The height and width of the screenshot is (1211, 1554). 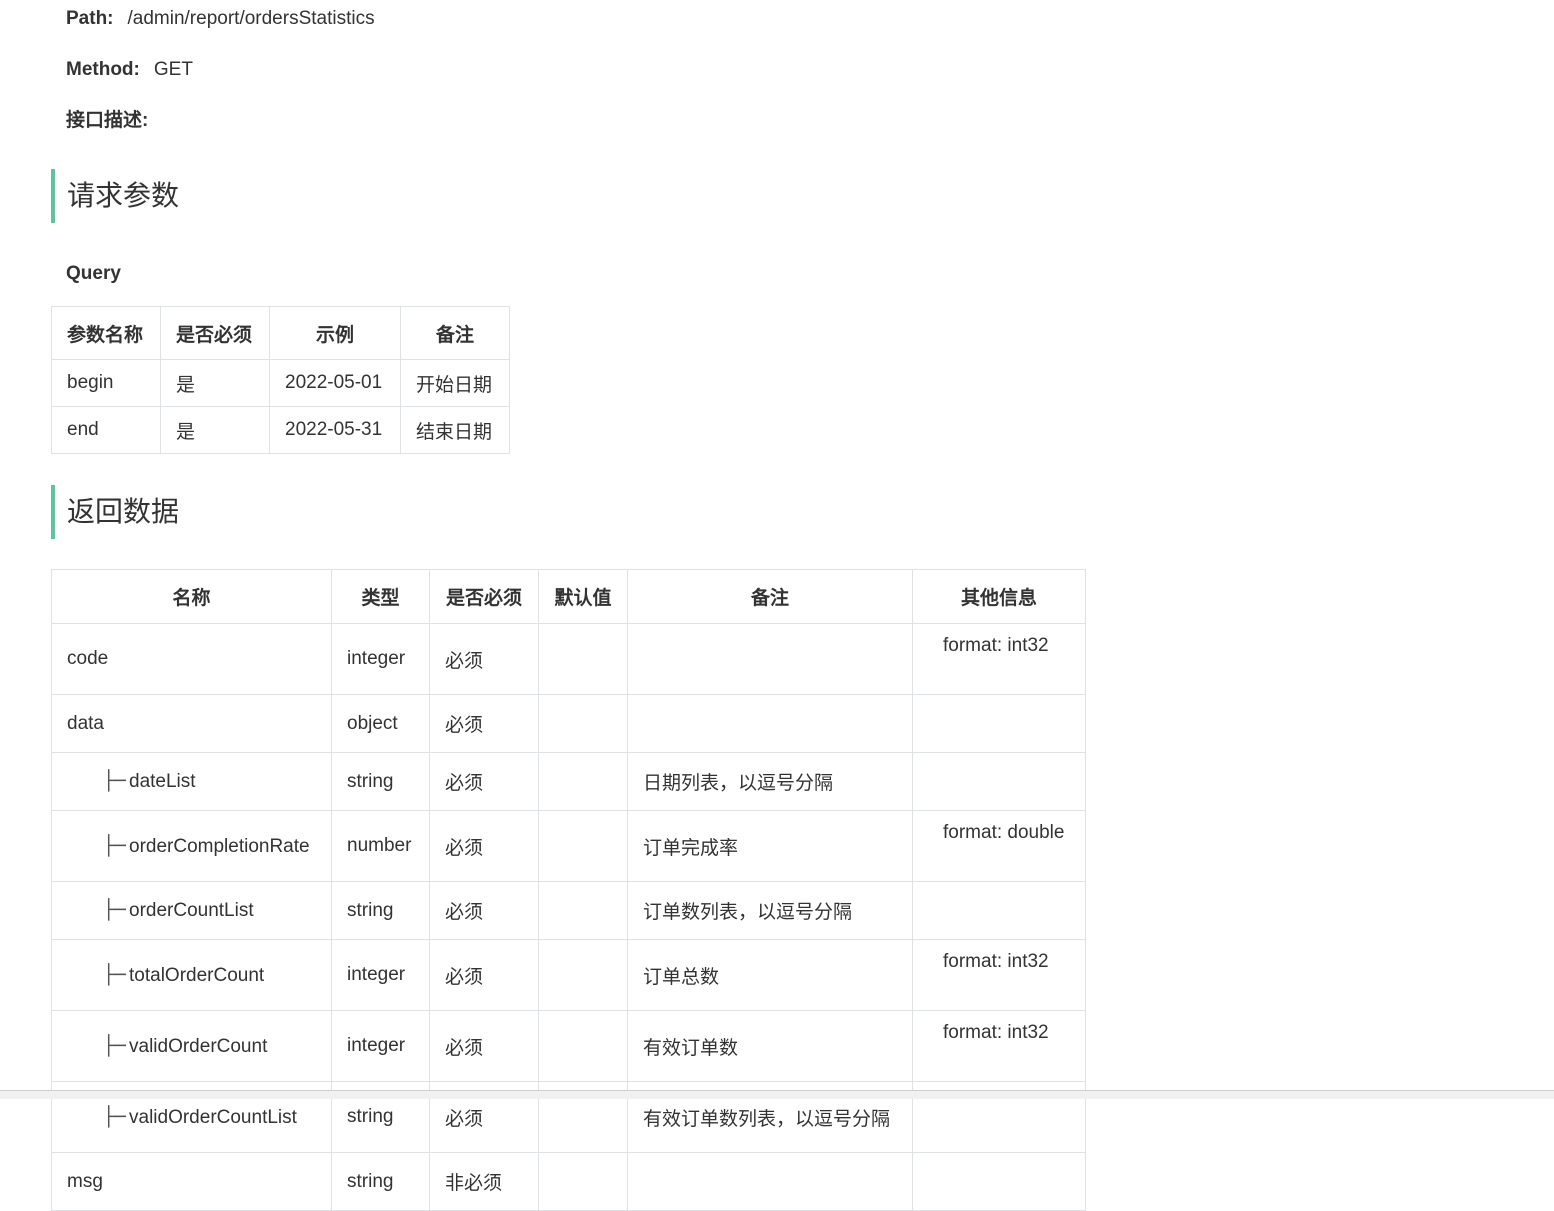 I want to click on field-name: validOrderCountList, so click(x=213, y=1117).